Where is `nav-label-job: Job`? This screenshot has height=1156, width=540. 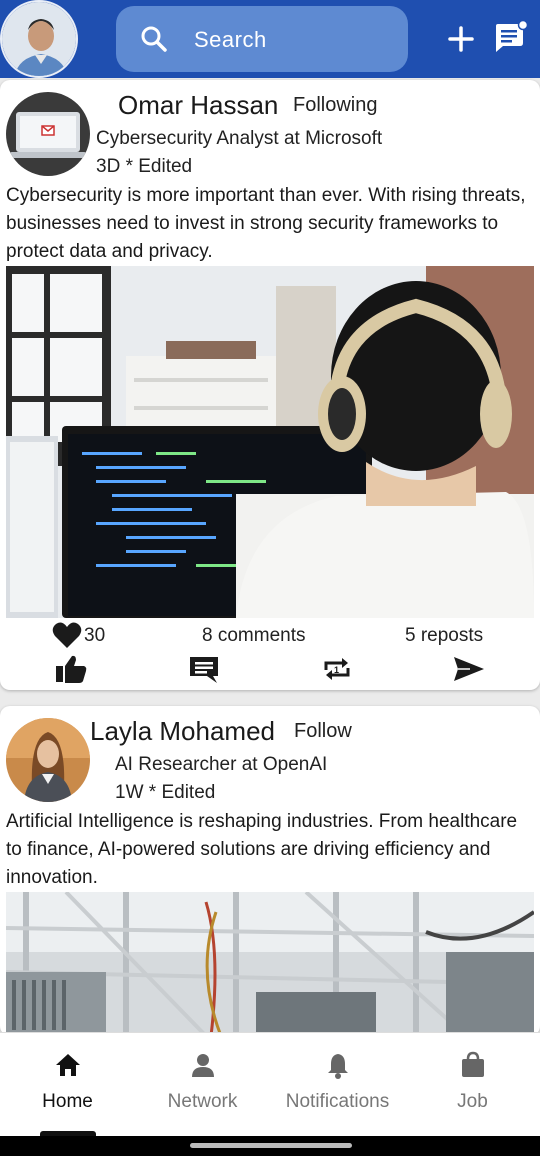 nav-label-job: Job is located at coordinates (472, 1101).